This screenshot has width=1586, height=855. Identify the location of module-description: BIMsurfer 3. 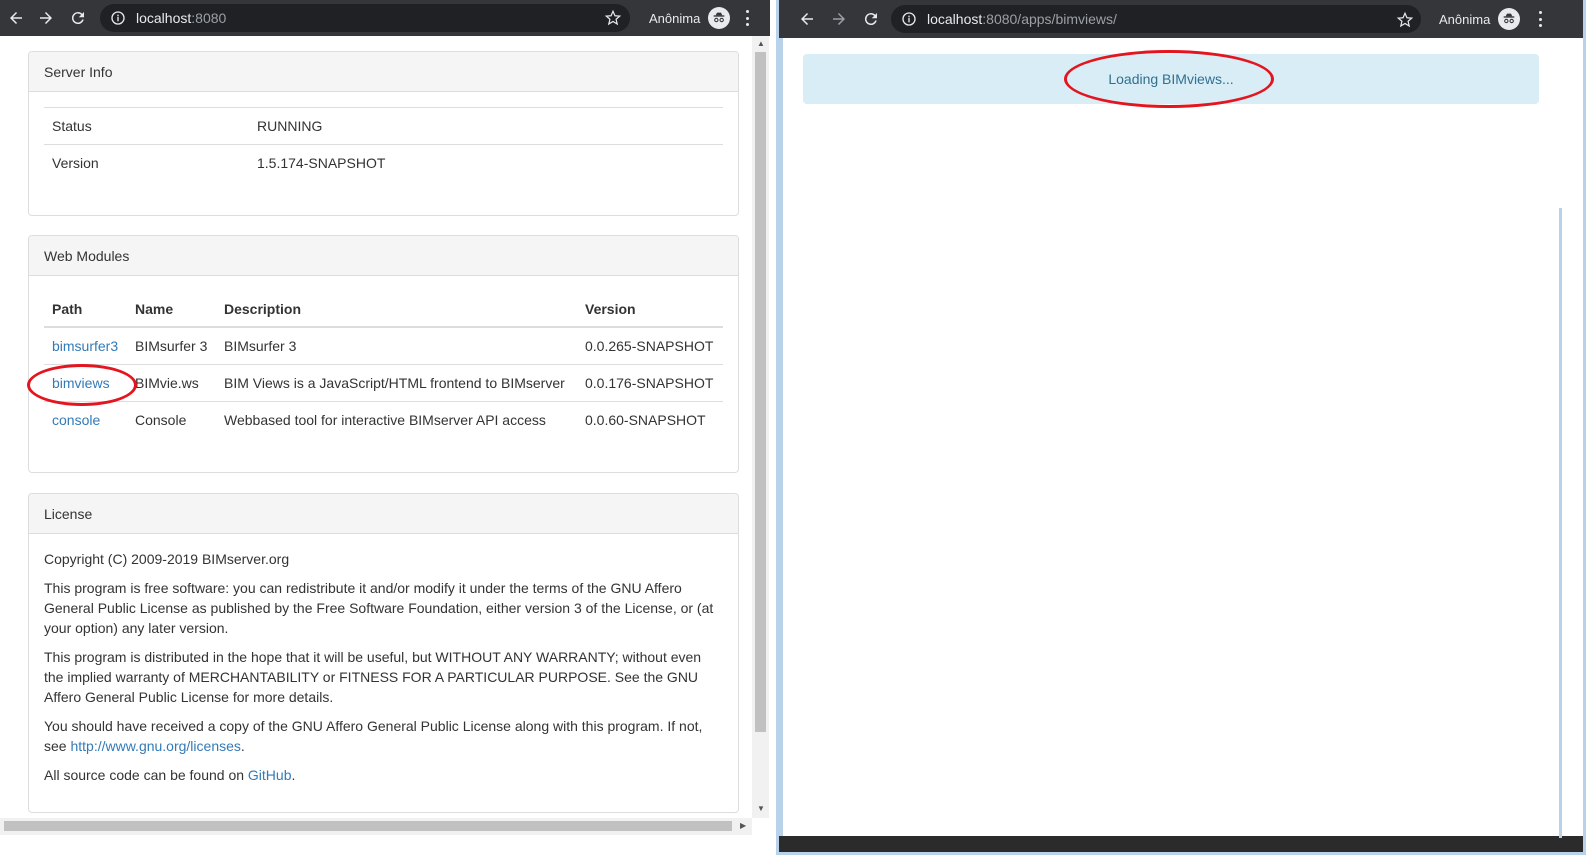
(396, 345).